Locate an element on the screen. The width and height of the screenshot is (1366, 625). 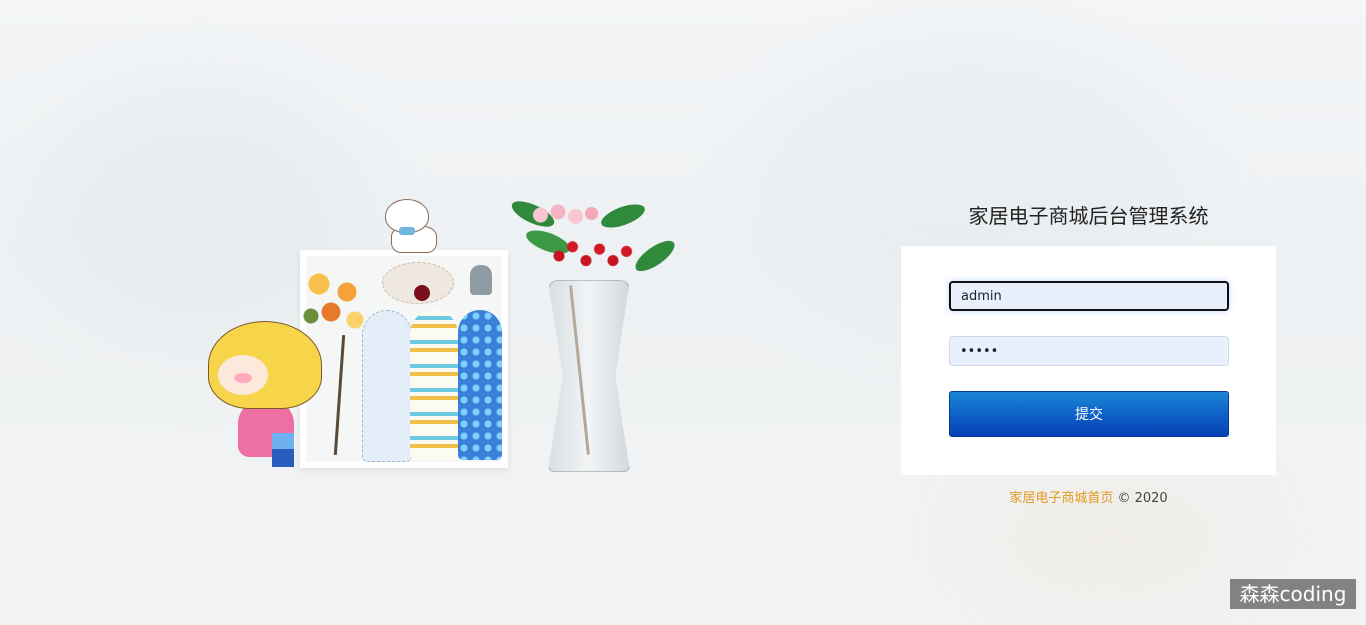
red-berries is located at coordinates (595, 256).